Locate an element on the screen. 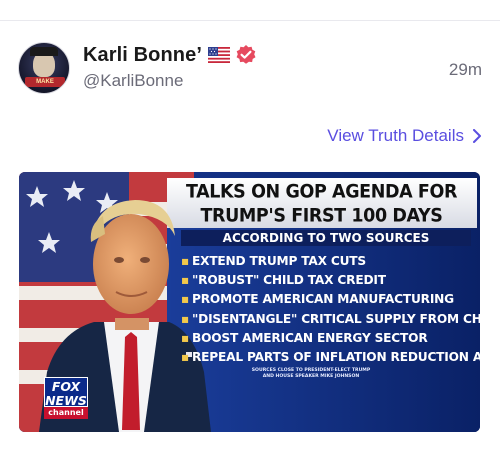 Image resolution: width=500 pixels, height=456 pixels. agenda-item: ▪ BOOST AMERICAN ENERGY SECTOR is located at coordinates (328, 338).